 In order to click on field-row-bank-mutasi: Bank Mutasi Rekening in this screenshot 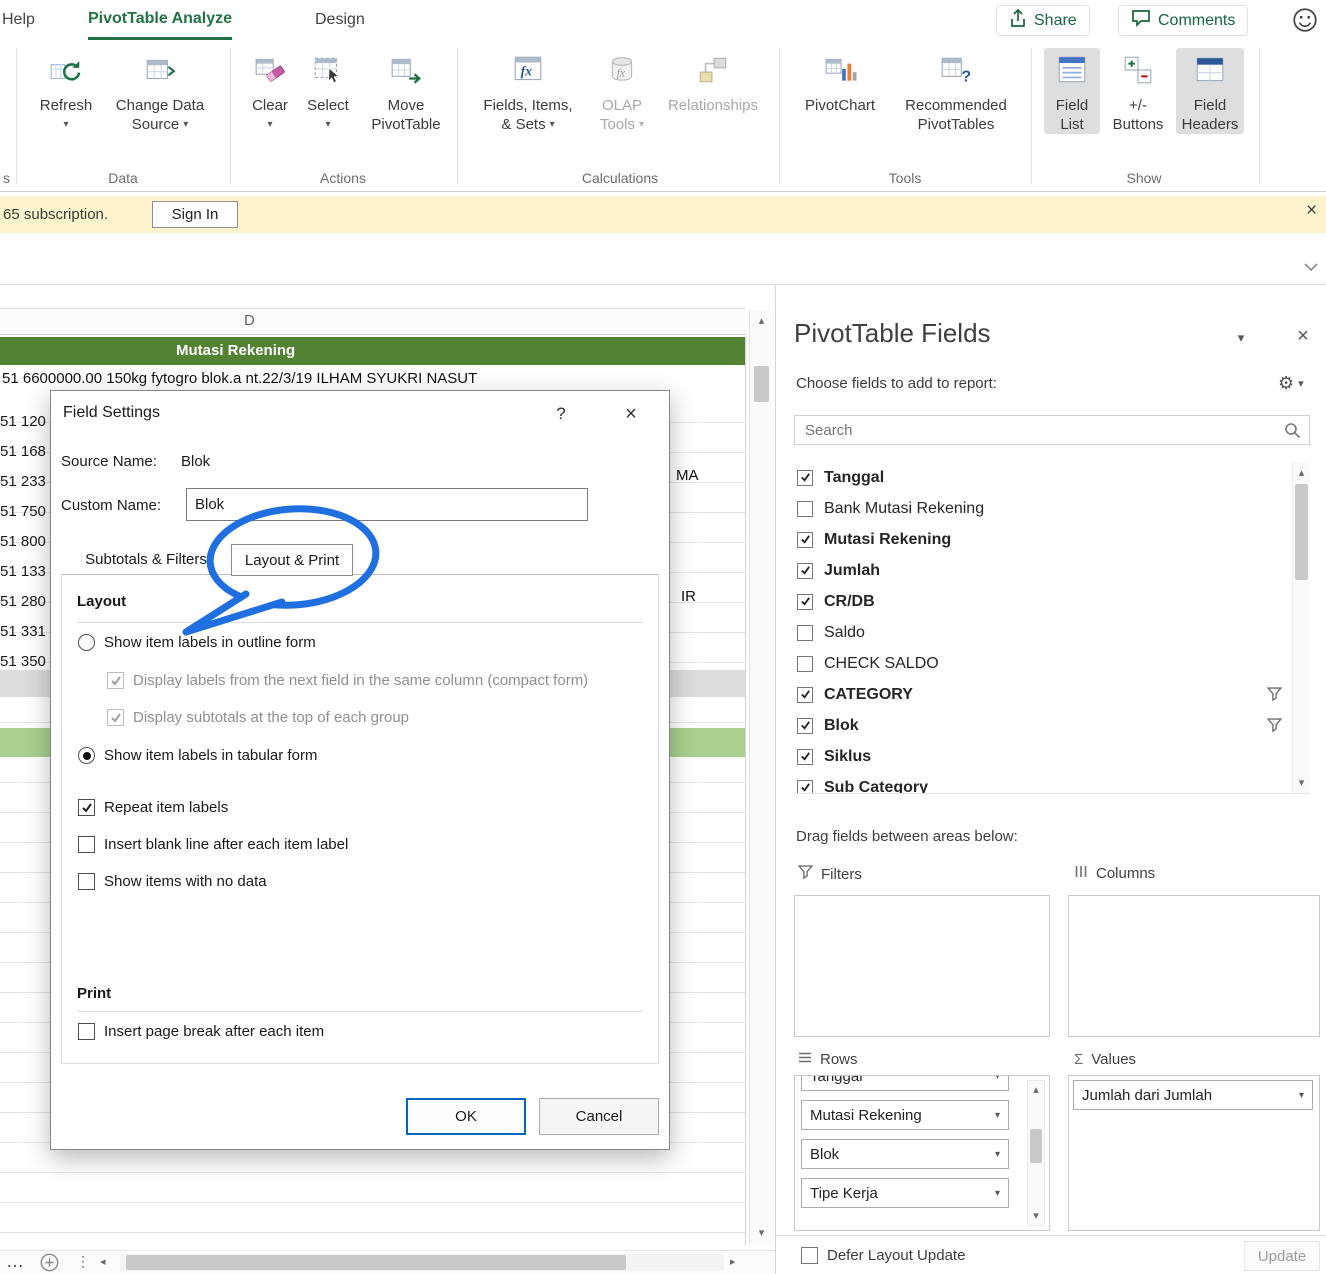, I will do `click(1052, 508)`.